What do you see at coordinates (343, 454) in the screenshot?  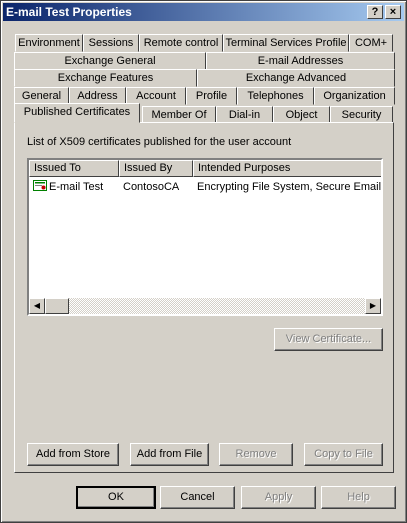 I see `copy-to-file-button: Copy to File` at bounding box center [343, 454].